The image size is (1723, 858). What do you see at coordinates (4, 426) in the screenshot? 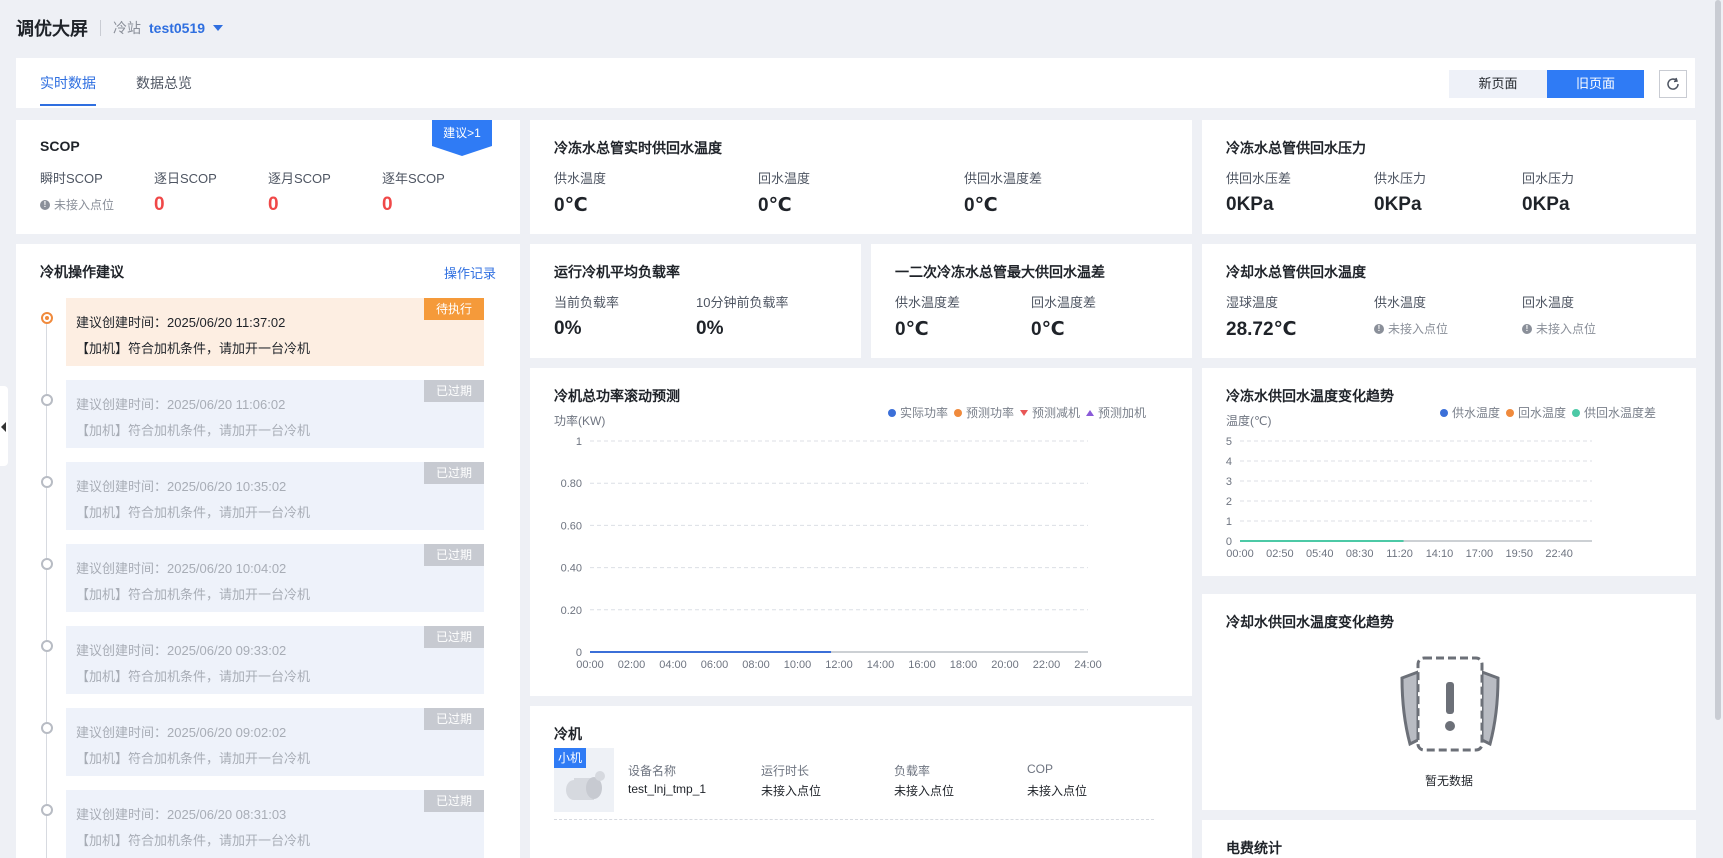
I see `collapse-handle` at bounding box center [4, 426].